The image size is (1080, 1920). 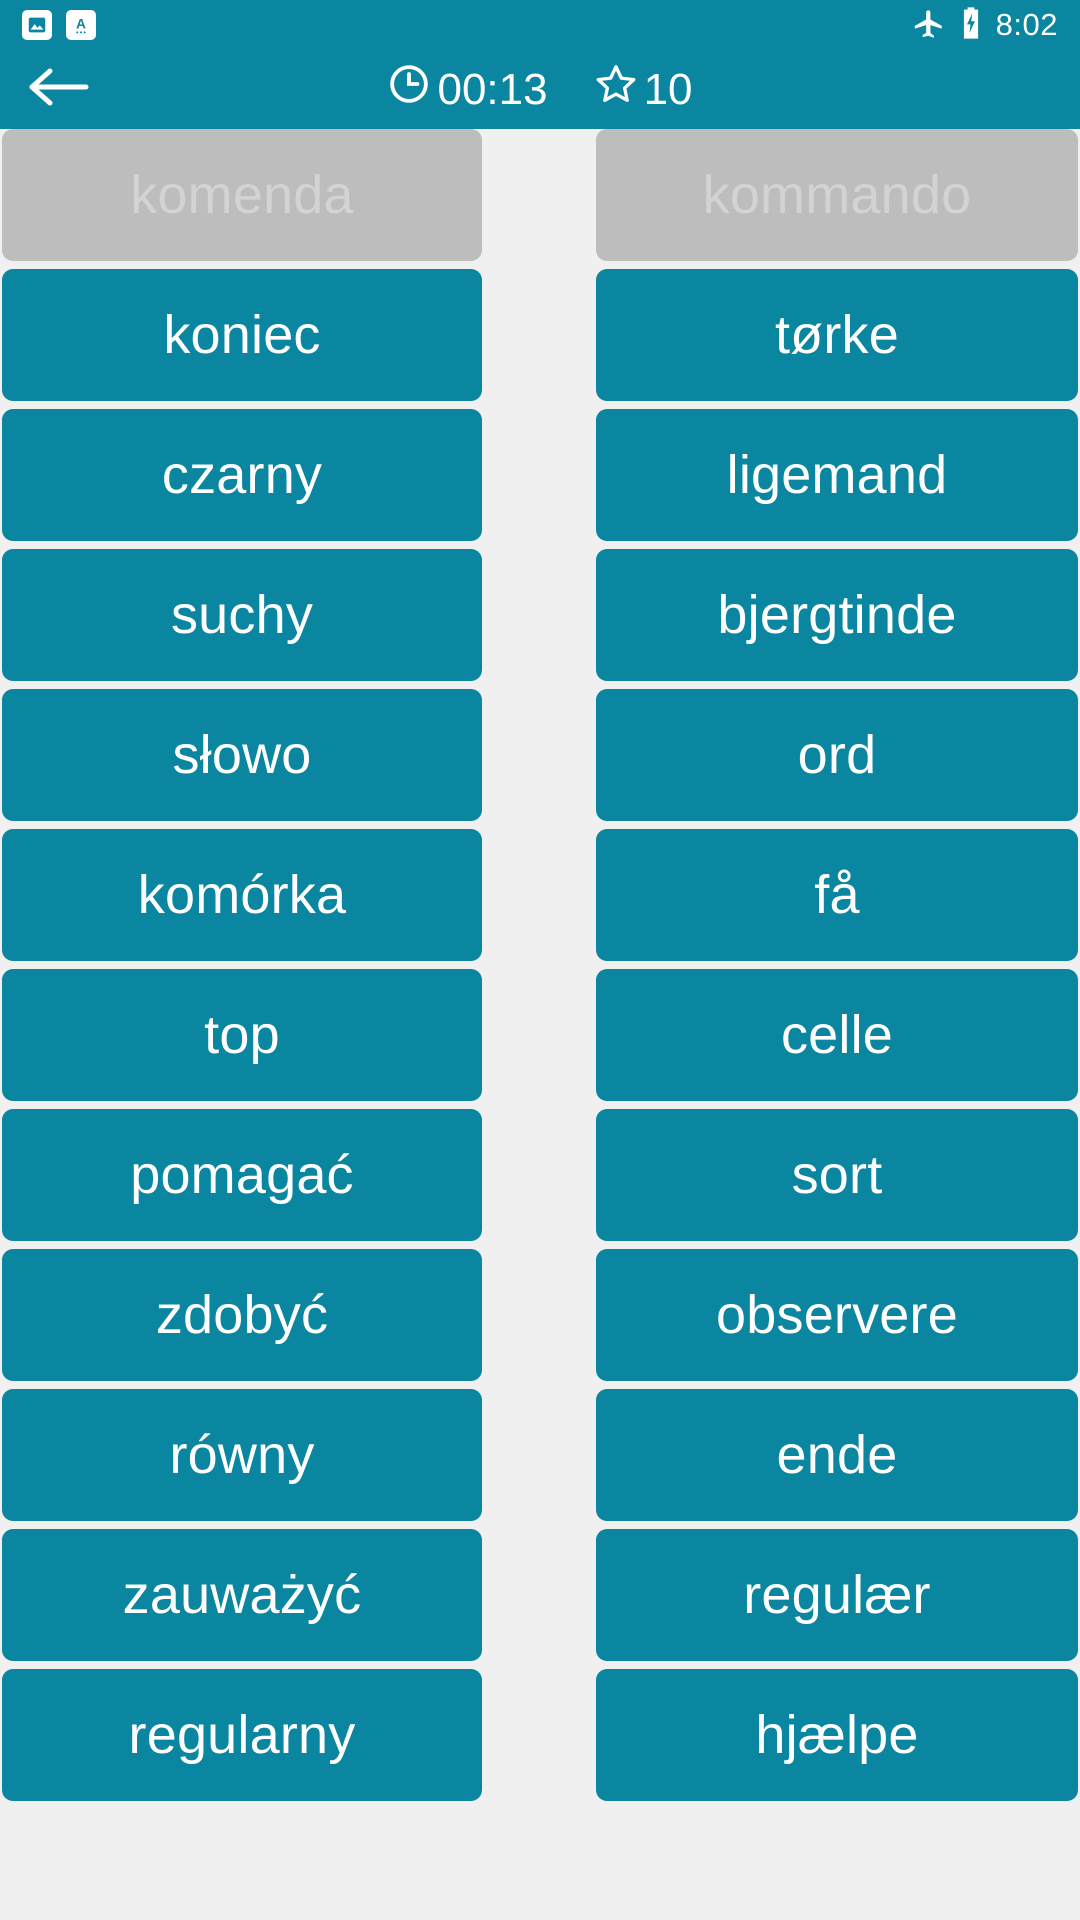 I want to click on score-stat: 10, so click(x=643, y=89).